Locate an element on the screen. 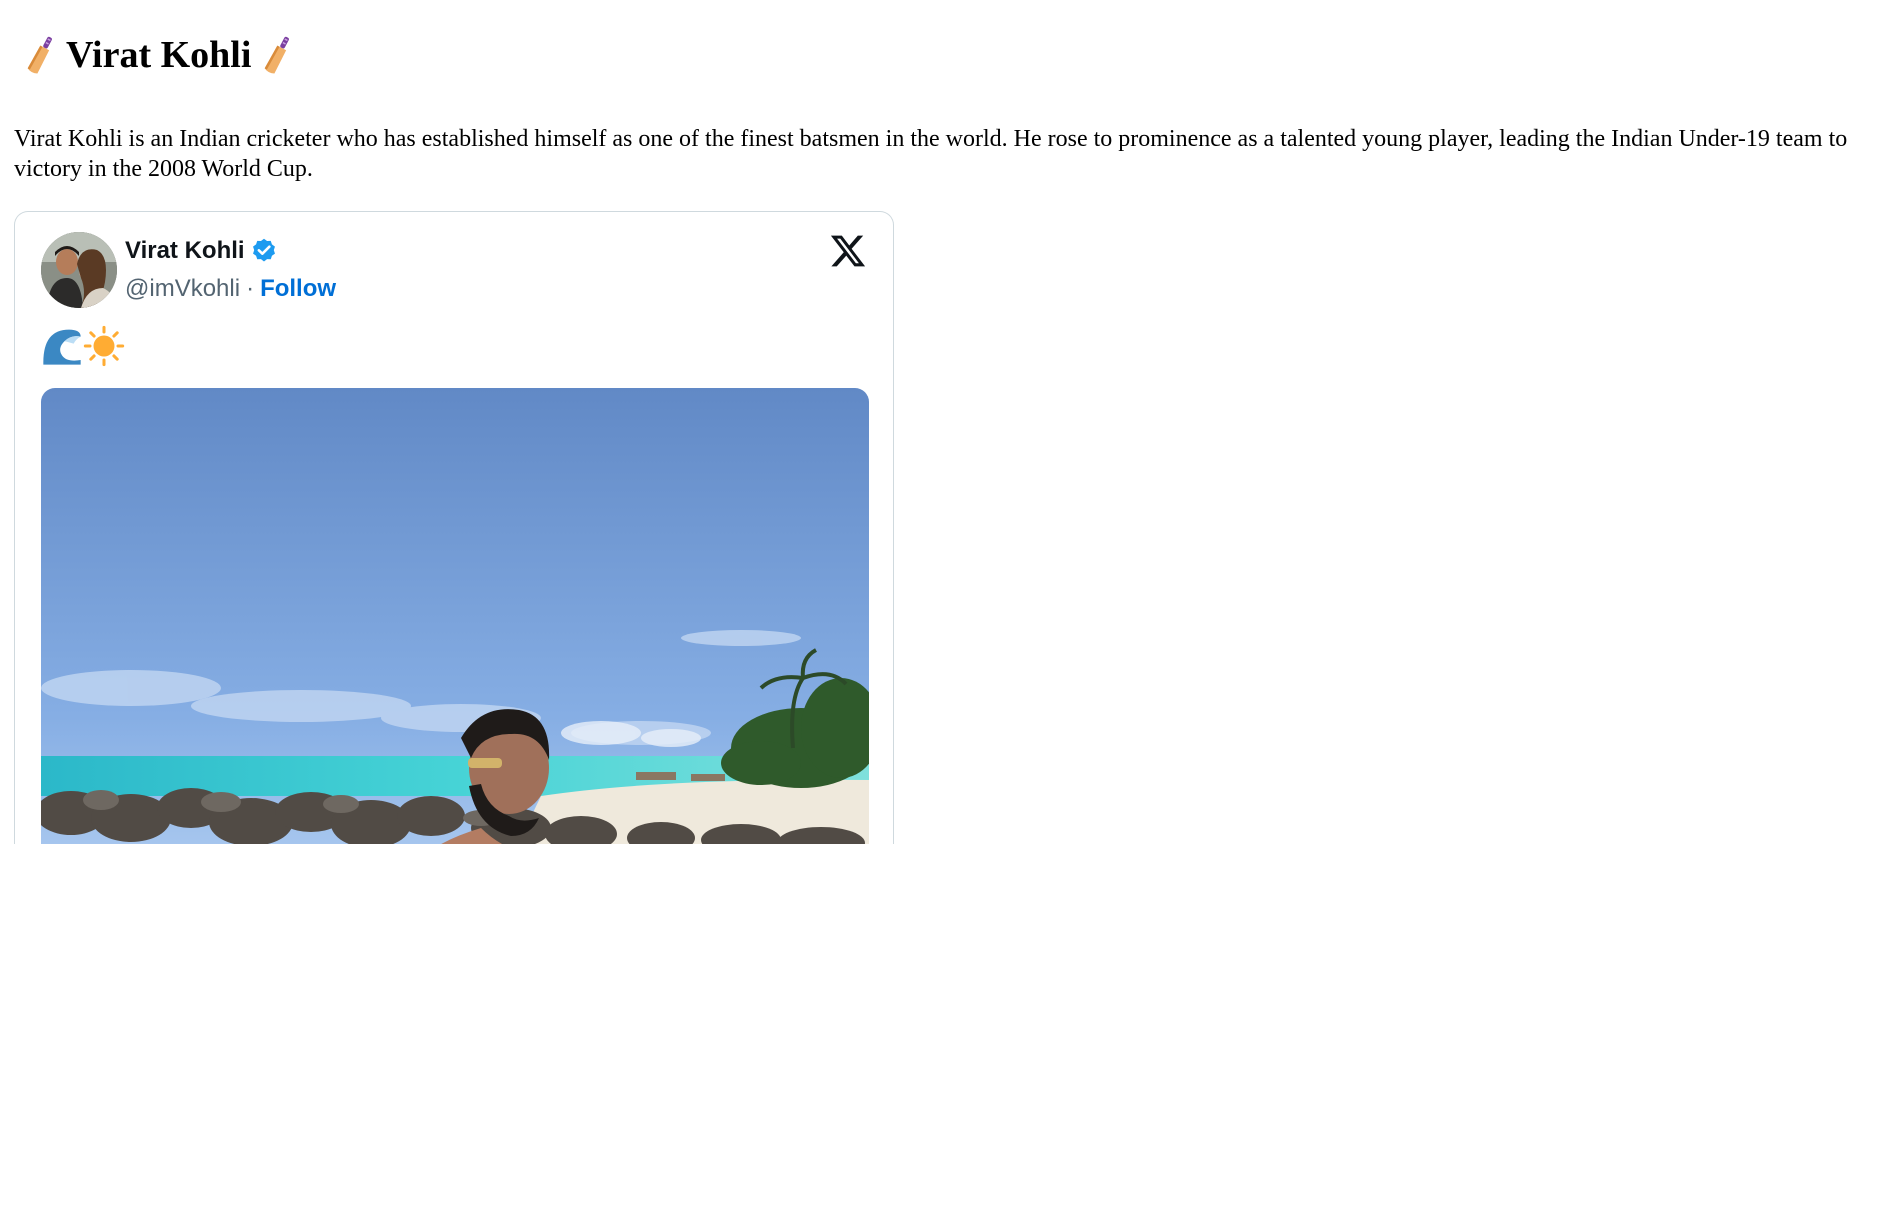 Image resolution: width=1892 pixels, height=1218 pixels. author-avatar is located at coordinates (79, 270).